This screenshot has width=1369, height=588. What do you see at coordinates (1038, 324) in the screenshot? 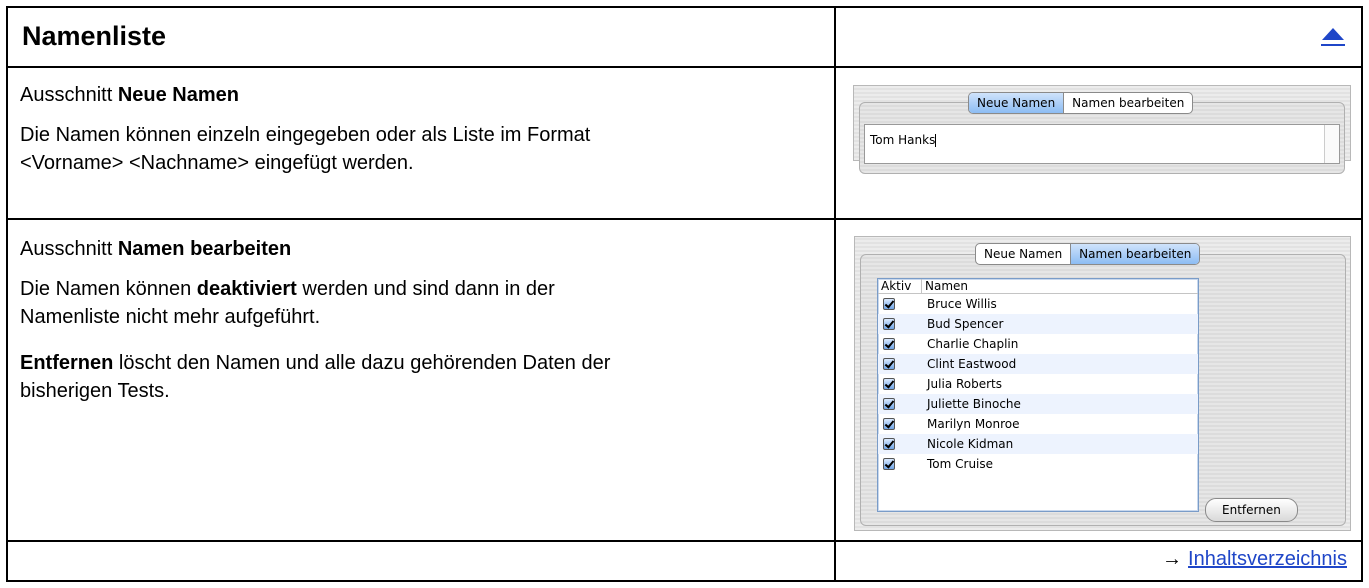
I see `table-row: Bud Spencer` at bounding box center [1038, 324].